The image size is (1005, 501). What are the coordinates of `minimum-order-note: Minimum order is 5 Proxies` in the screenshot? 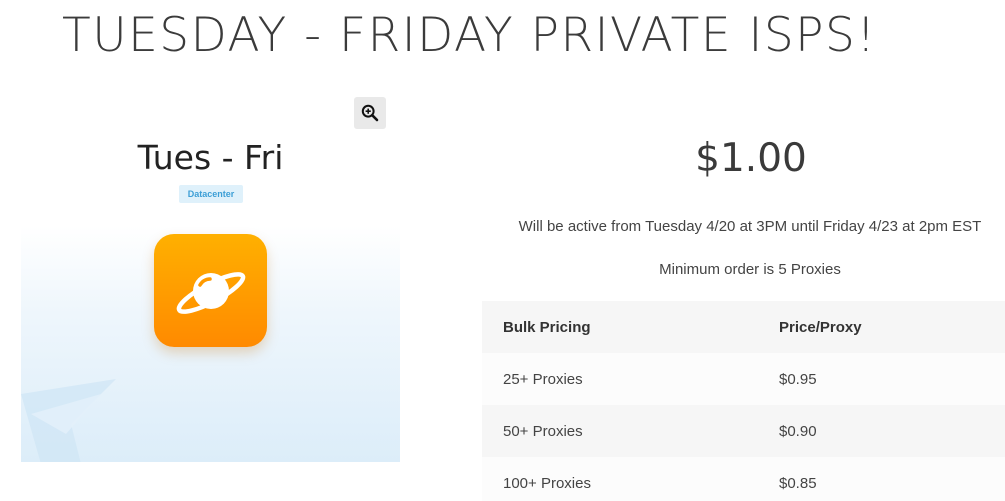 It's located at (750, 269).